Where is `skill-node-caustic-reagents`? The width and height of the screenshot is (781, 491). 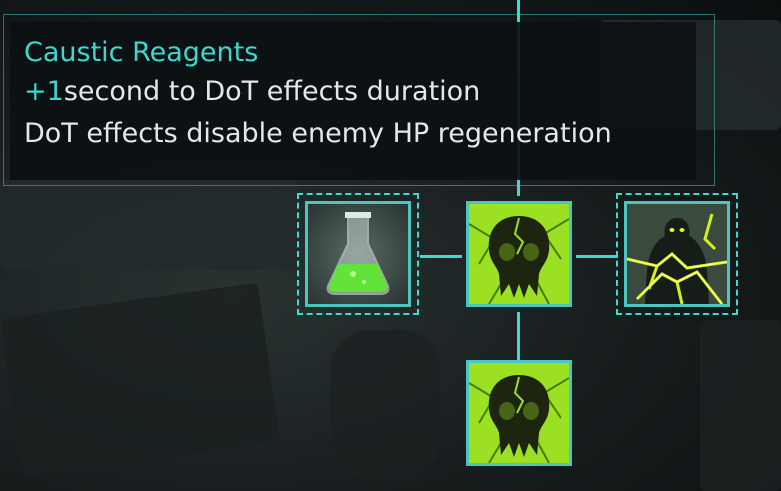
skill-node-caustic-reagents is located at coordinates (358, 254).